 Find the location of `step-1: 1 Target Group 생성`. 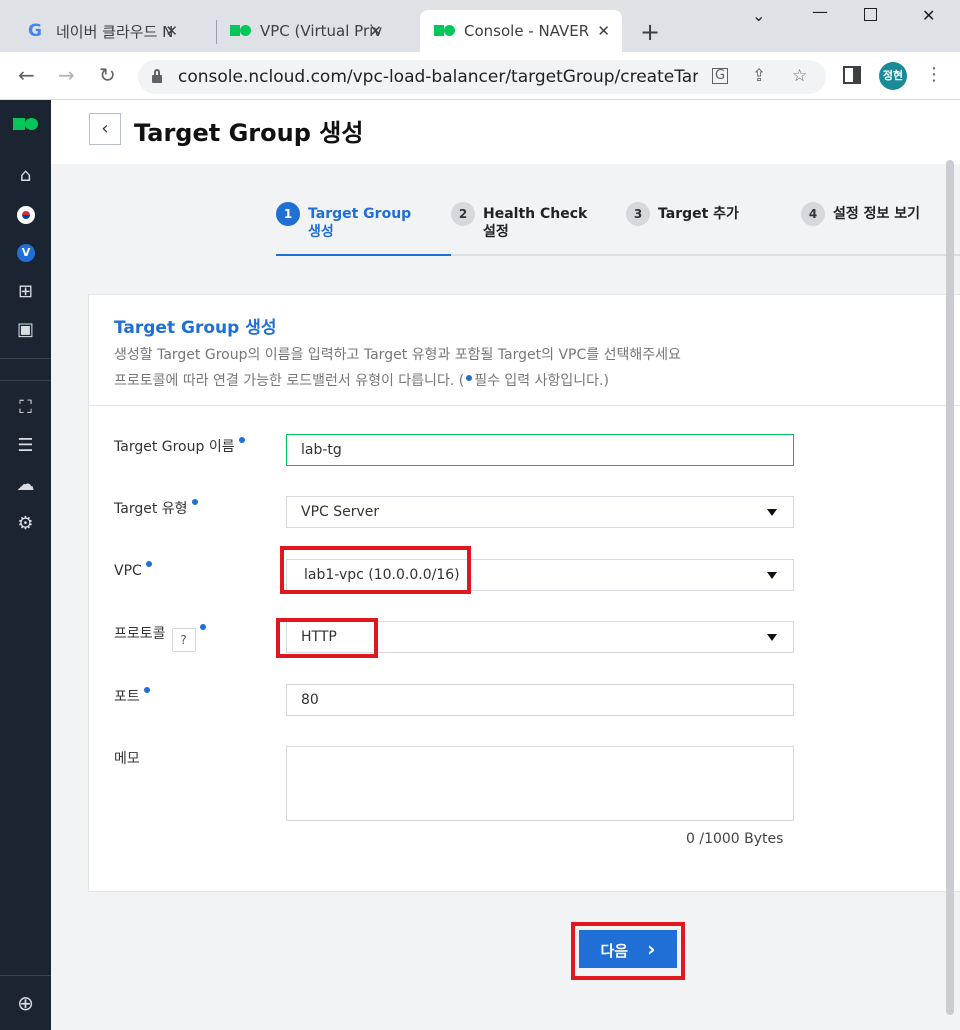

step-1: 1 Target Group 생성 is located at coordinates (347, 221).